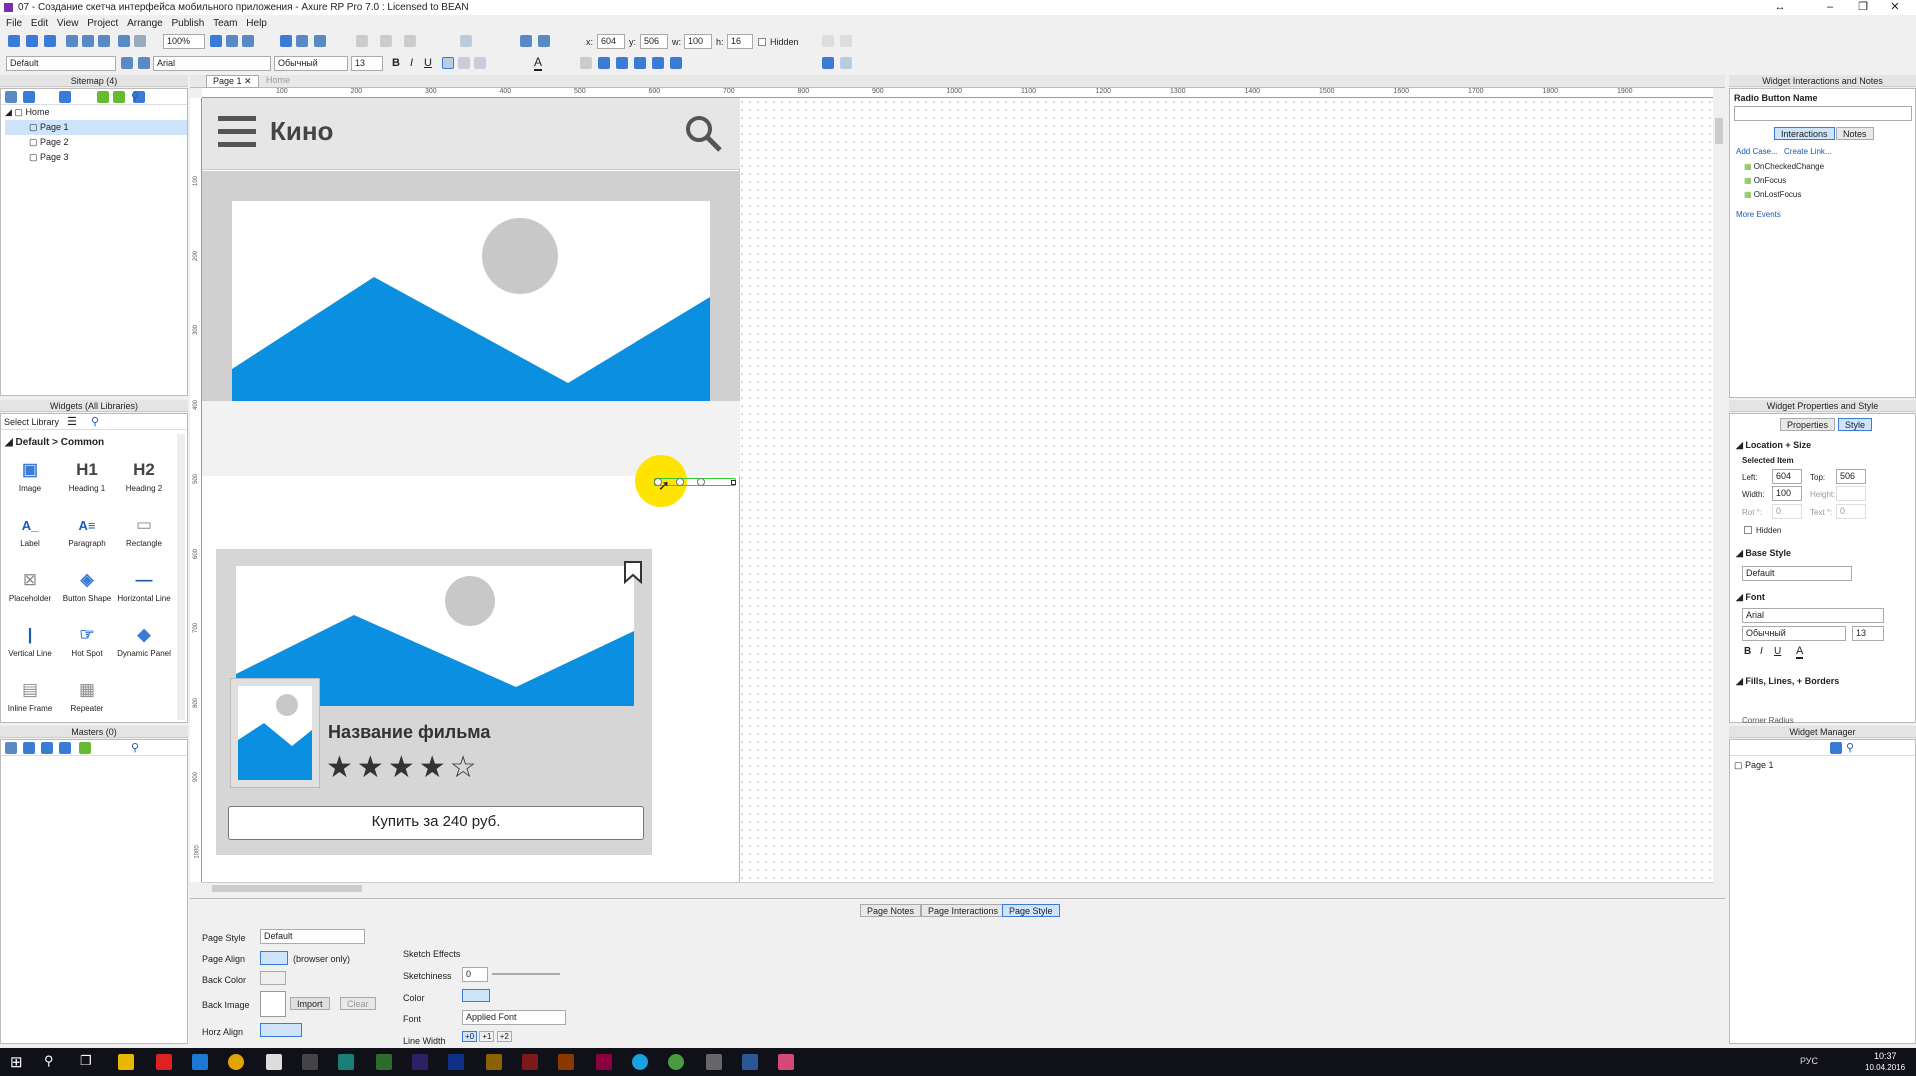  What do you see at coordinates (1758, 214) in the screenshot?
I see `more-events-link: More Events` at bounding box center [1758, 214].